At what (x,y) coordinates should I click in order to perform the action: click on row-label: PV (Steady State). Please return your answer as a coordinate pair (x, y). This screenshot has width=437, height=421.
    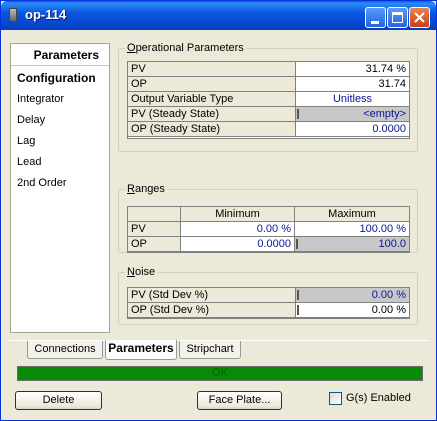
    Looking at the image, I should click on (212, 114).